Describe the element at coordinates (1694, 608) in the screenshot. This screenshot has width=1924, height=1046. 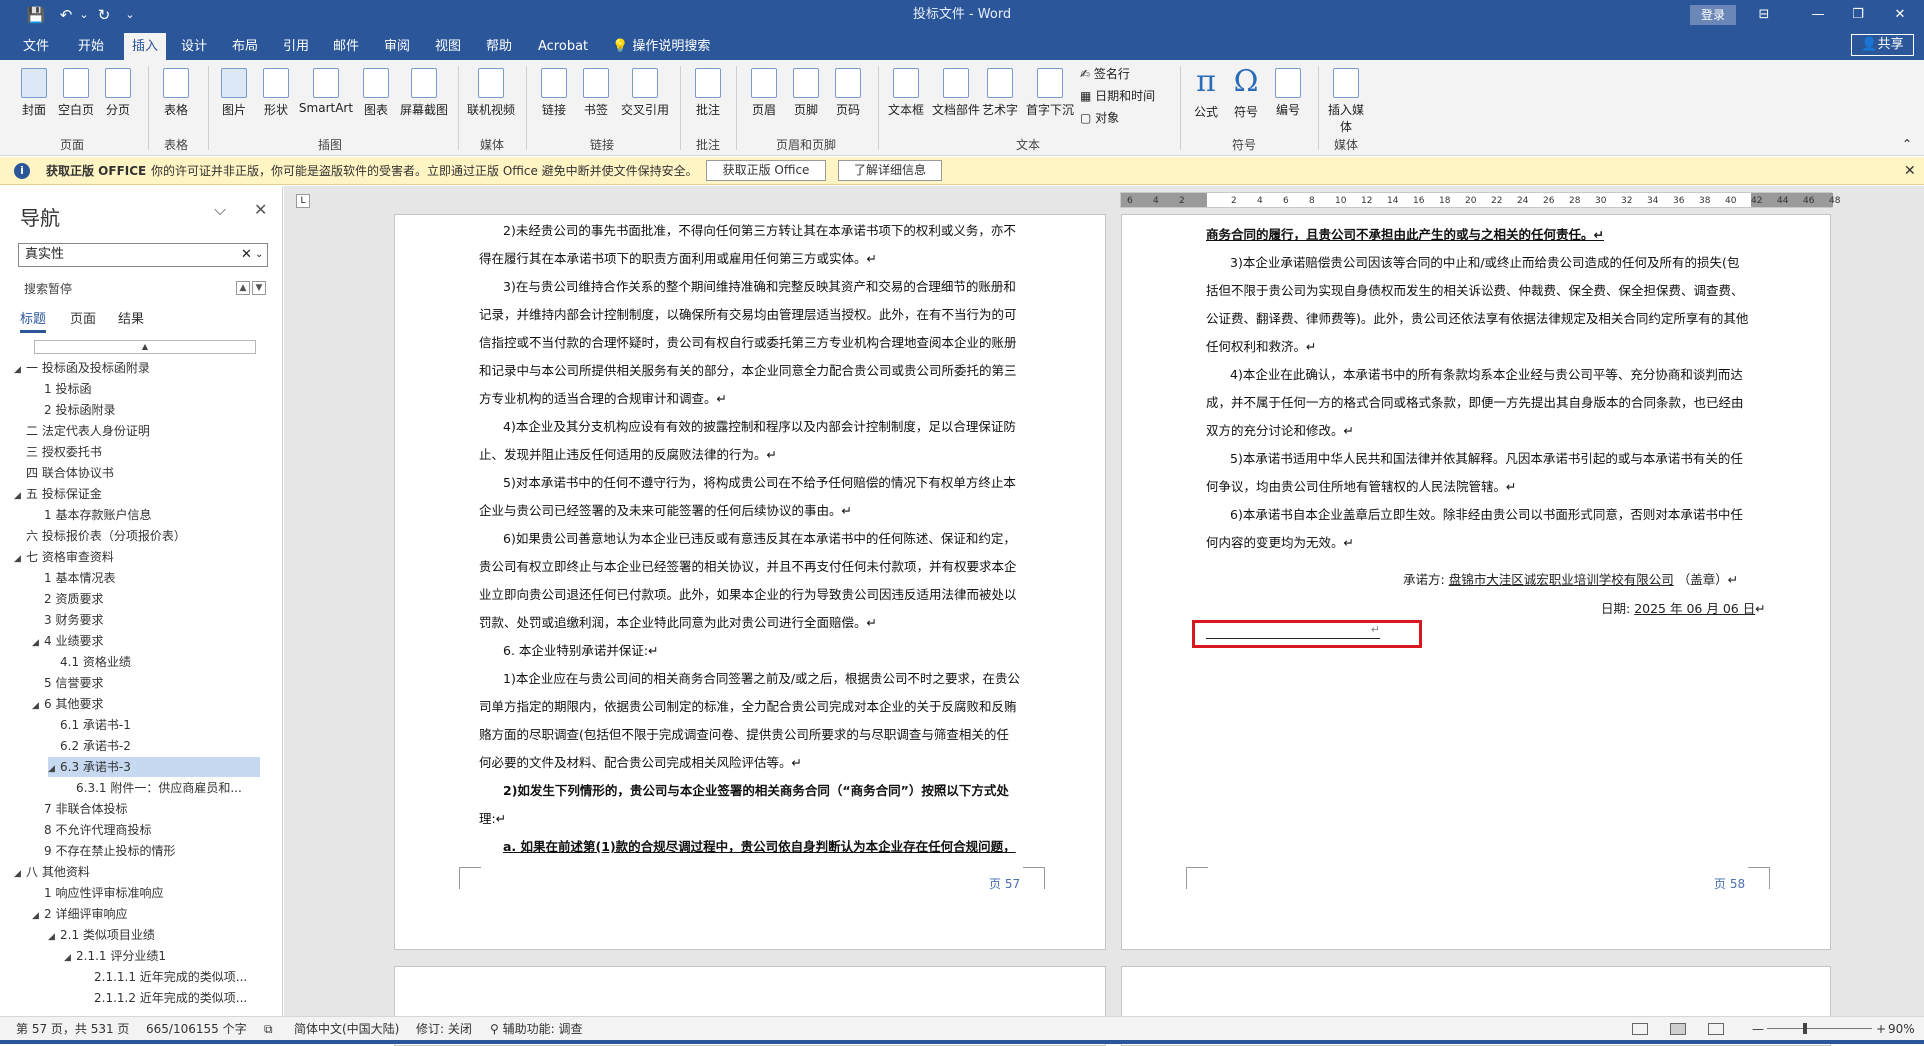
I see `date-value: 2025 年 06 月 06 日` at that location.